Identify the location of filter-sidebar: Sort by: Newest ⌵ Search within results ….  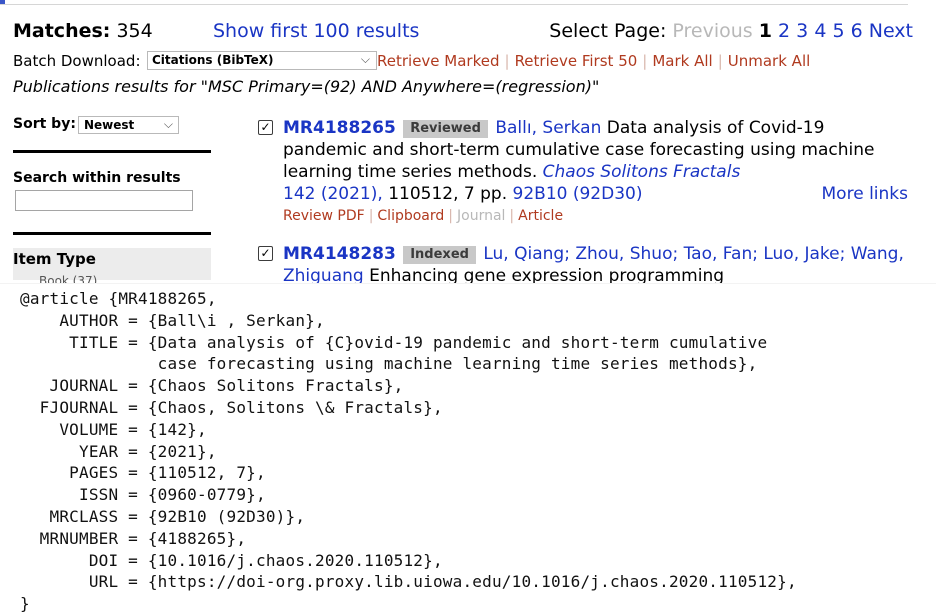
(112, 200).